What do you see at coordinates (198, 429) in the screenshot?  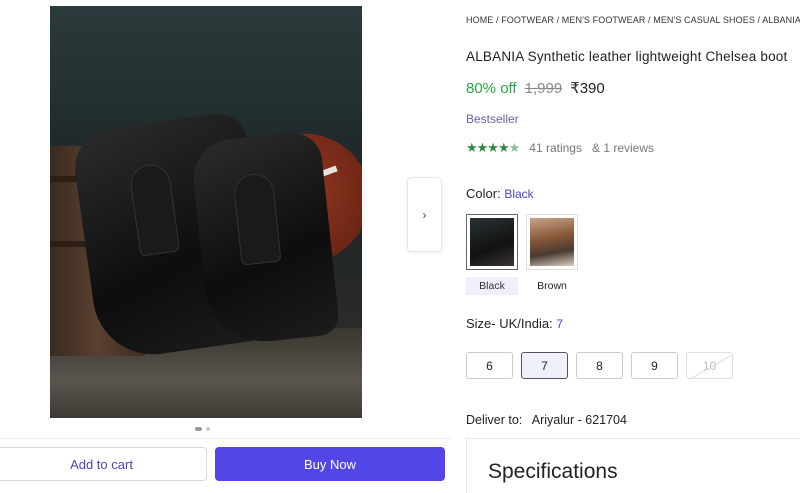 I see `carousel-dot-active` at bounding box center [198, 429].